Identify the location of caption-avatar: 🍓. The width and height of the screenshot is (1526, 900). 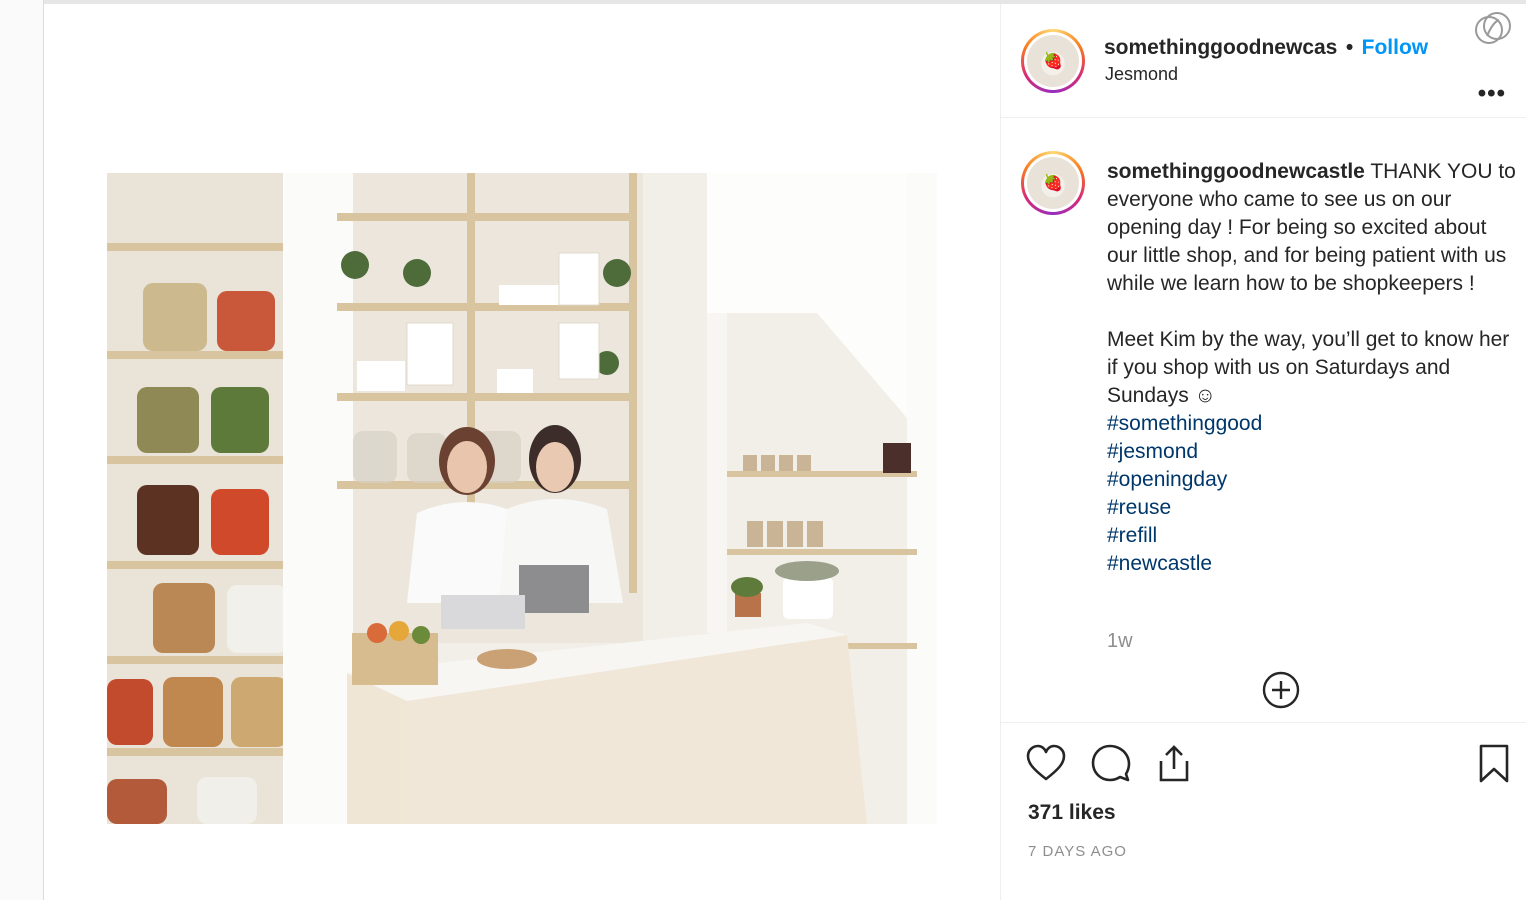
(1053, 183).